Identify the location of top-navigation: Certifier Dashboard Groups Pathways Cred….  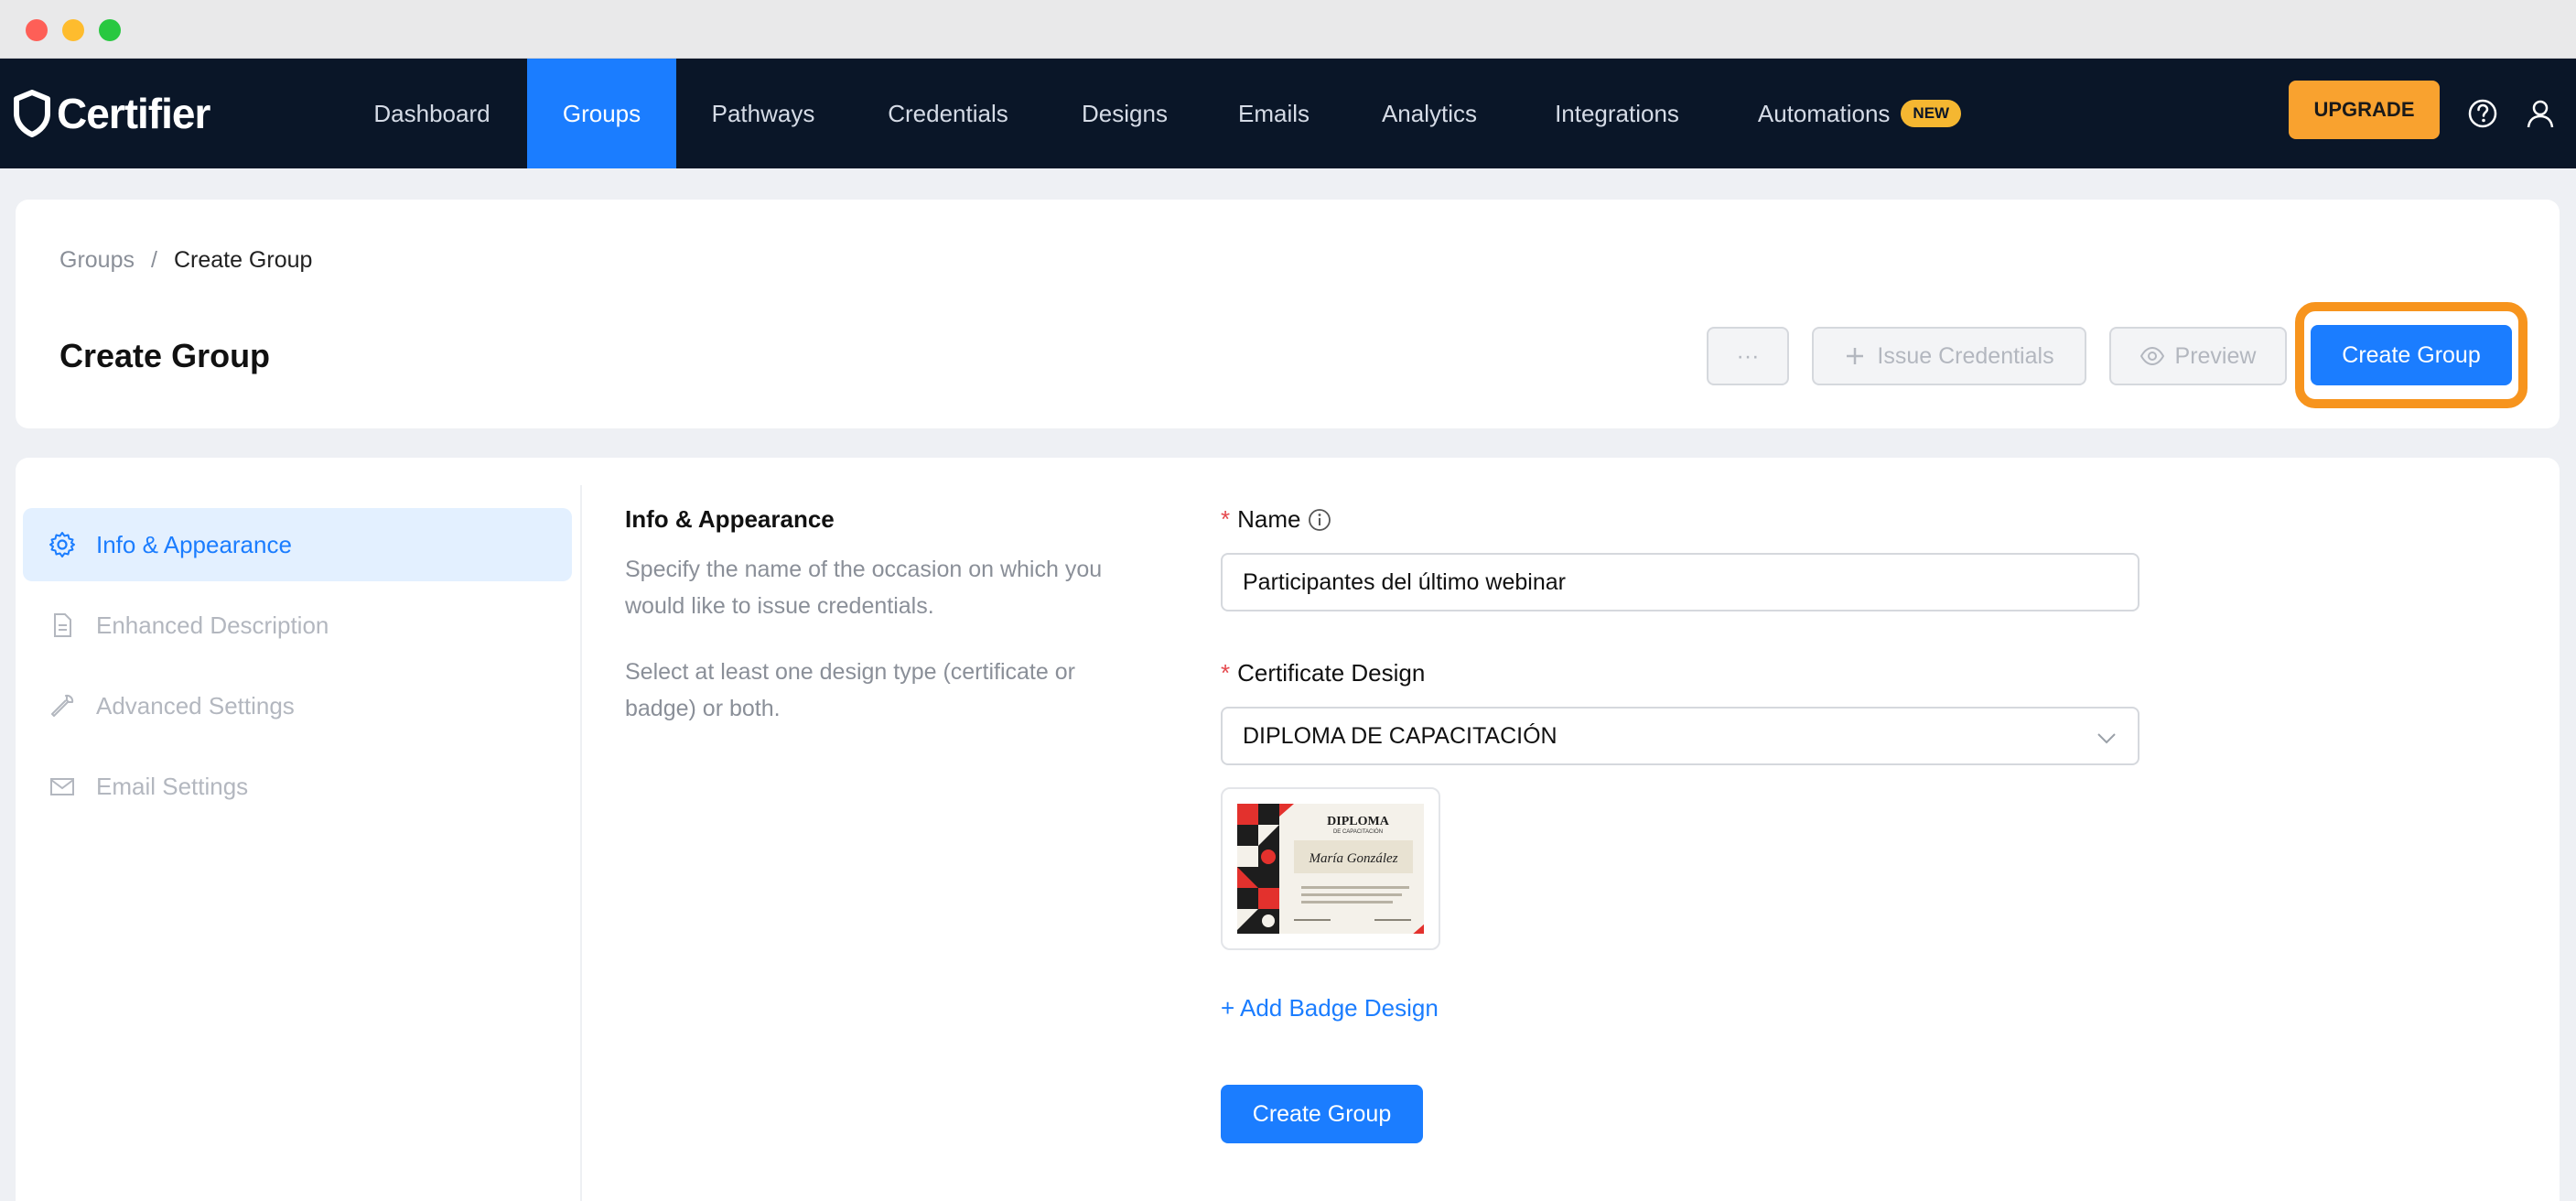
(1288, 113).